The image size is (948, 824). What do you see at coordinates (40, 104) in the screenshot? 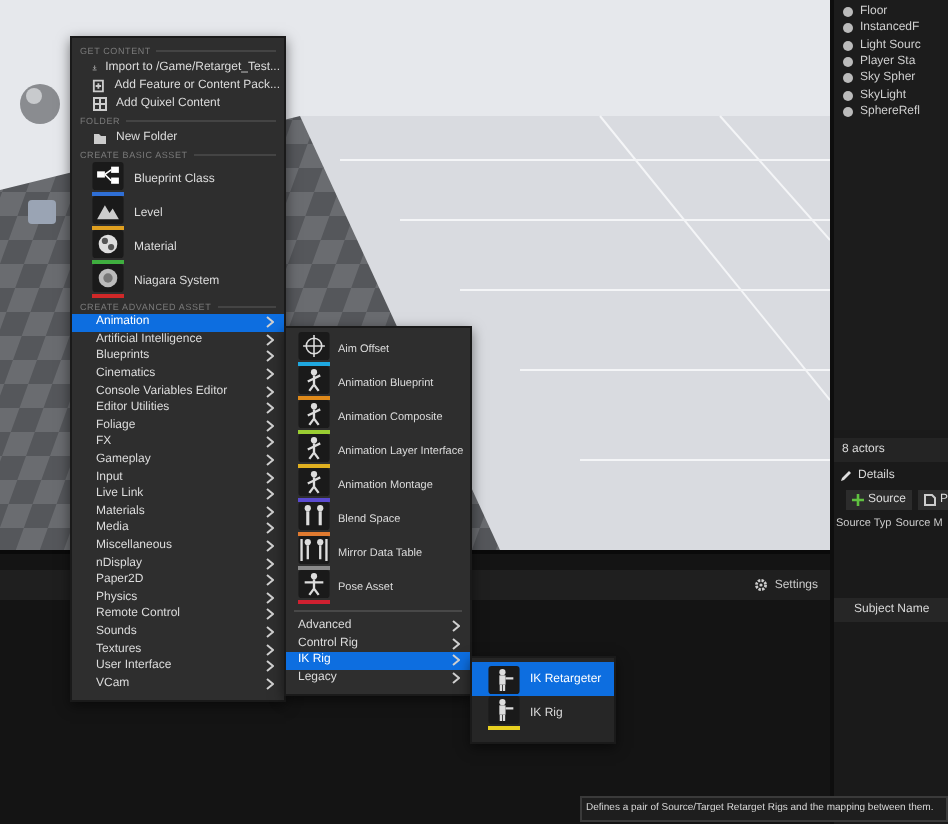
I see `sphere-drawing` at bounding box center [40, 104].